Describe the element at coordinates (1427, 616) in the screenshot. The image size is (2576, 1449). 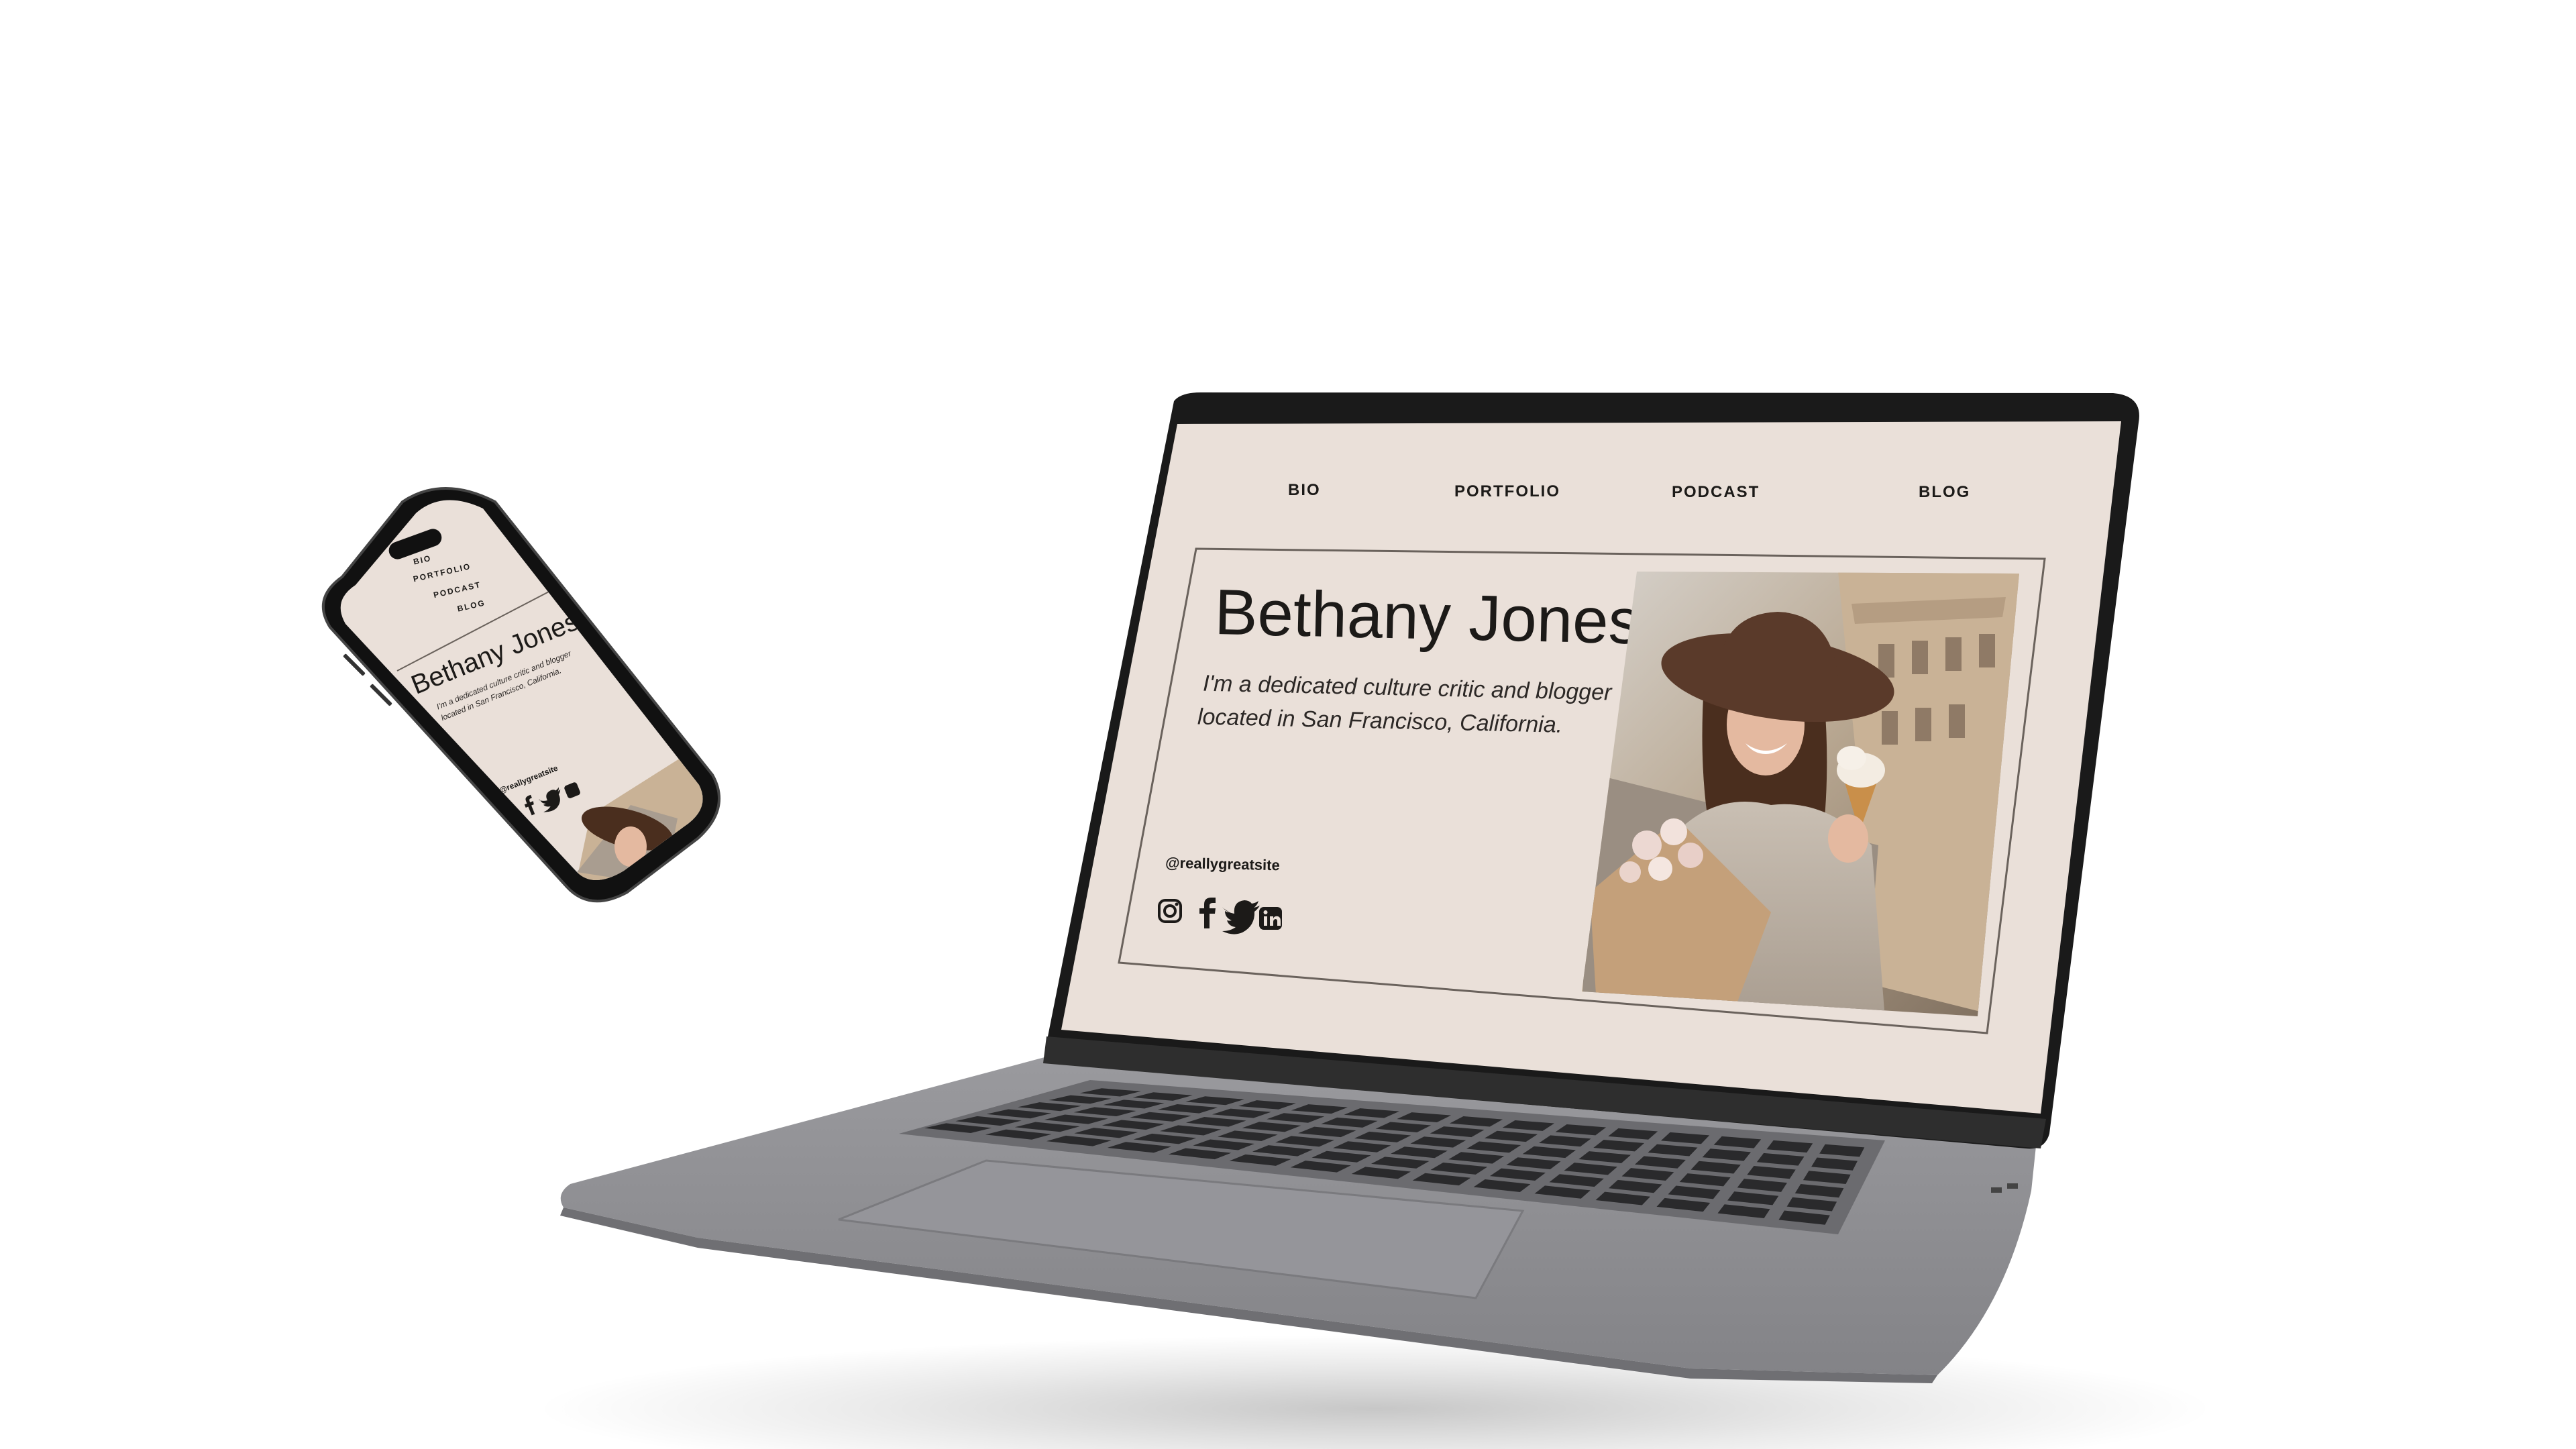
I see `page-title: Bethany Jones` at that location.